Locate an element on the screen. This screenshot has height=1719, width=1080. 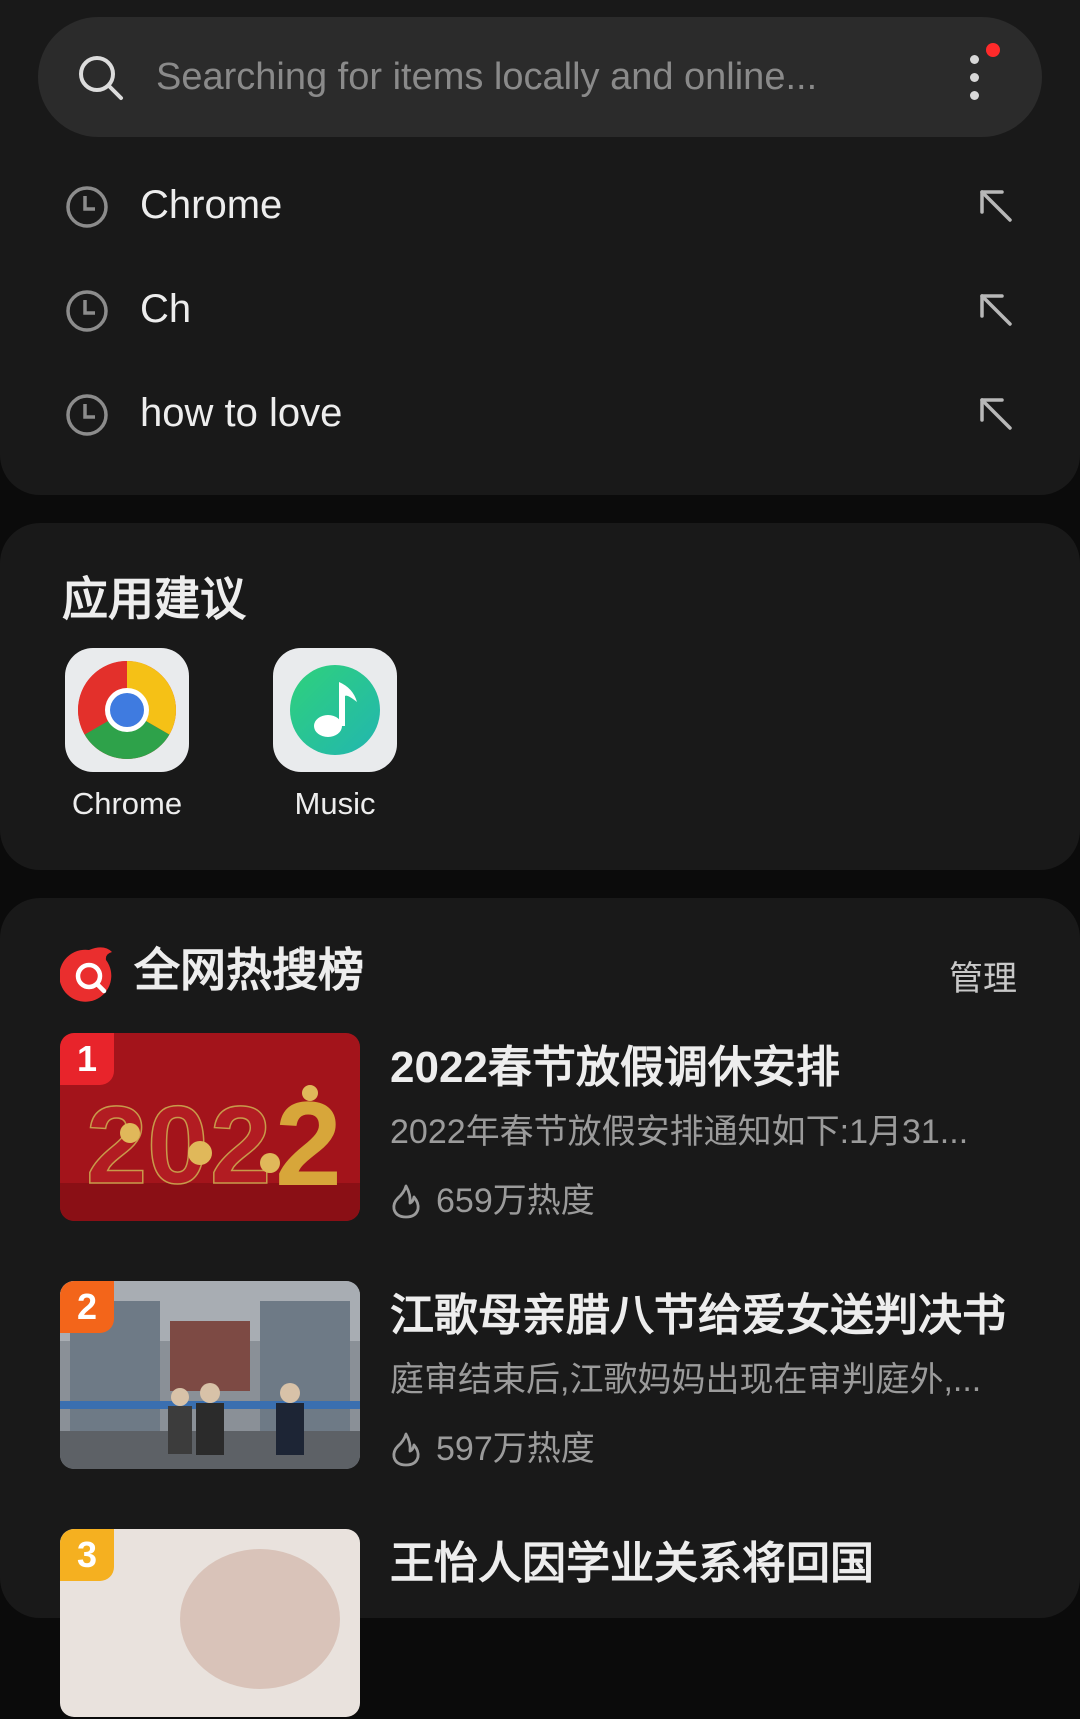
rank-badge: 1 is located at coordinates (87, 1059).